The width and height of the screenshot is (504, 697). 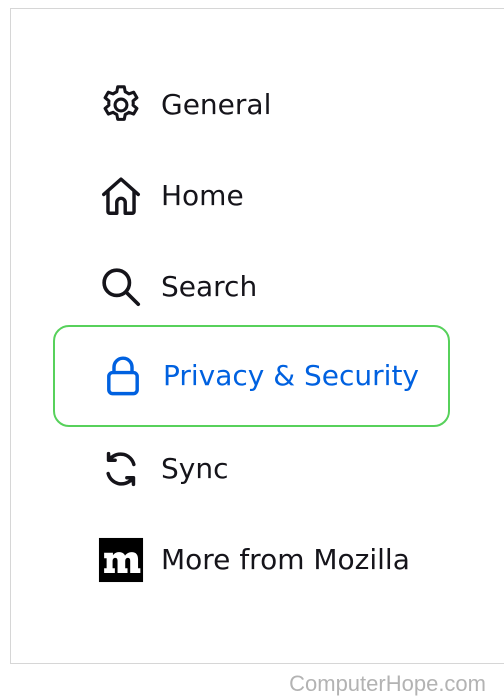 What do you see at coordinates (121, 105) in the screenshot?
I see `gear-icon` at bounding box center [121, 105].